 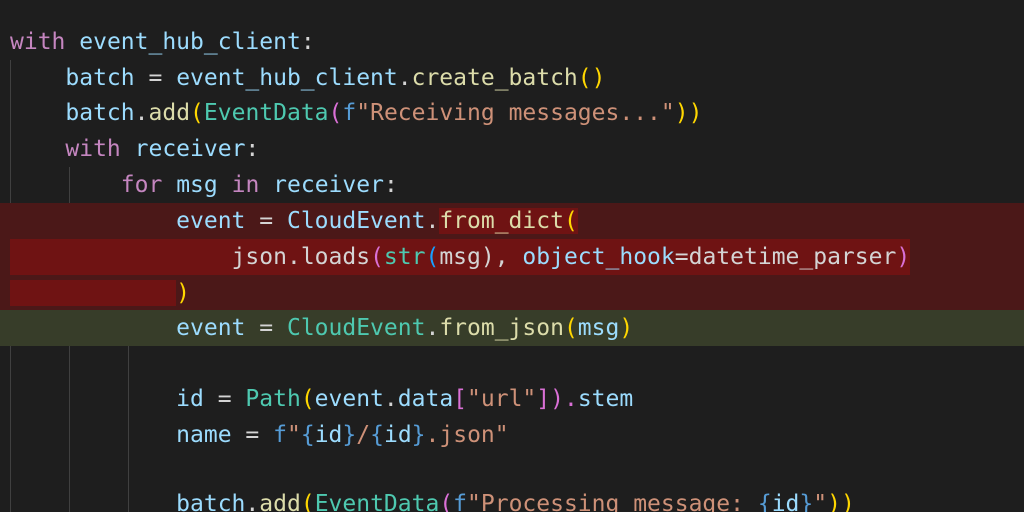 What do you see at coordinates (363, 435) in the screenshot?
I see `token-string: /` at bounding box center [363, 435].